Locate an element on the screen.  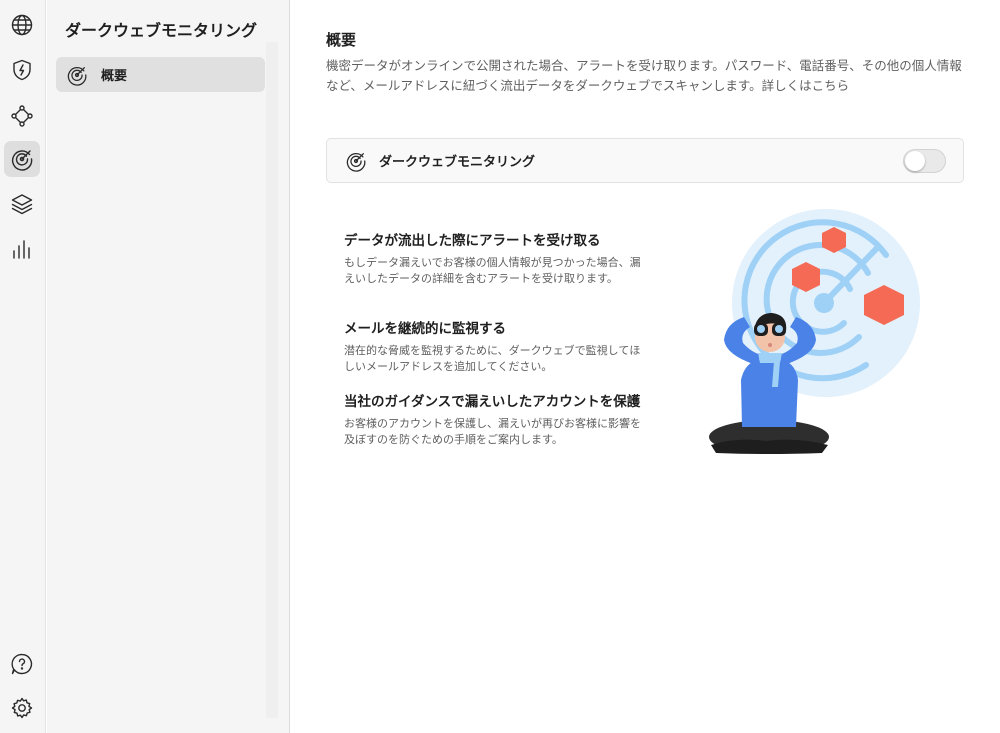
layers-icon is located at coordinates (22, 204).